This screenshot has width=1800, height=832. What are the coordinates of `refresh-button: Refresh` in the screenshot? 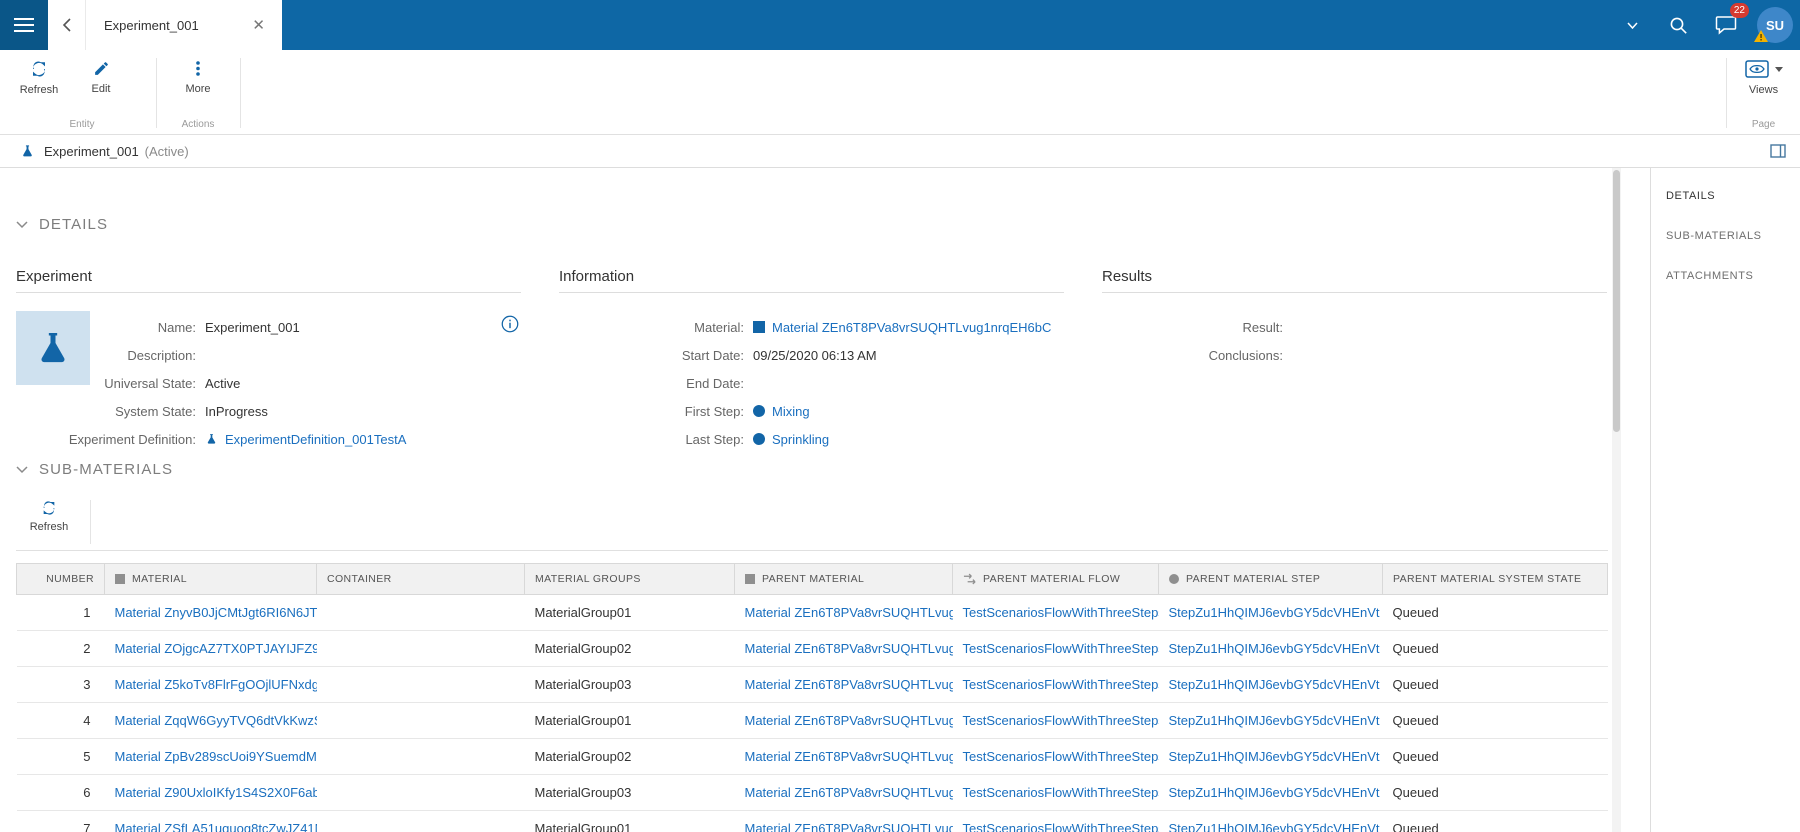 It's located at (39, 77).